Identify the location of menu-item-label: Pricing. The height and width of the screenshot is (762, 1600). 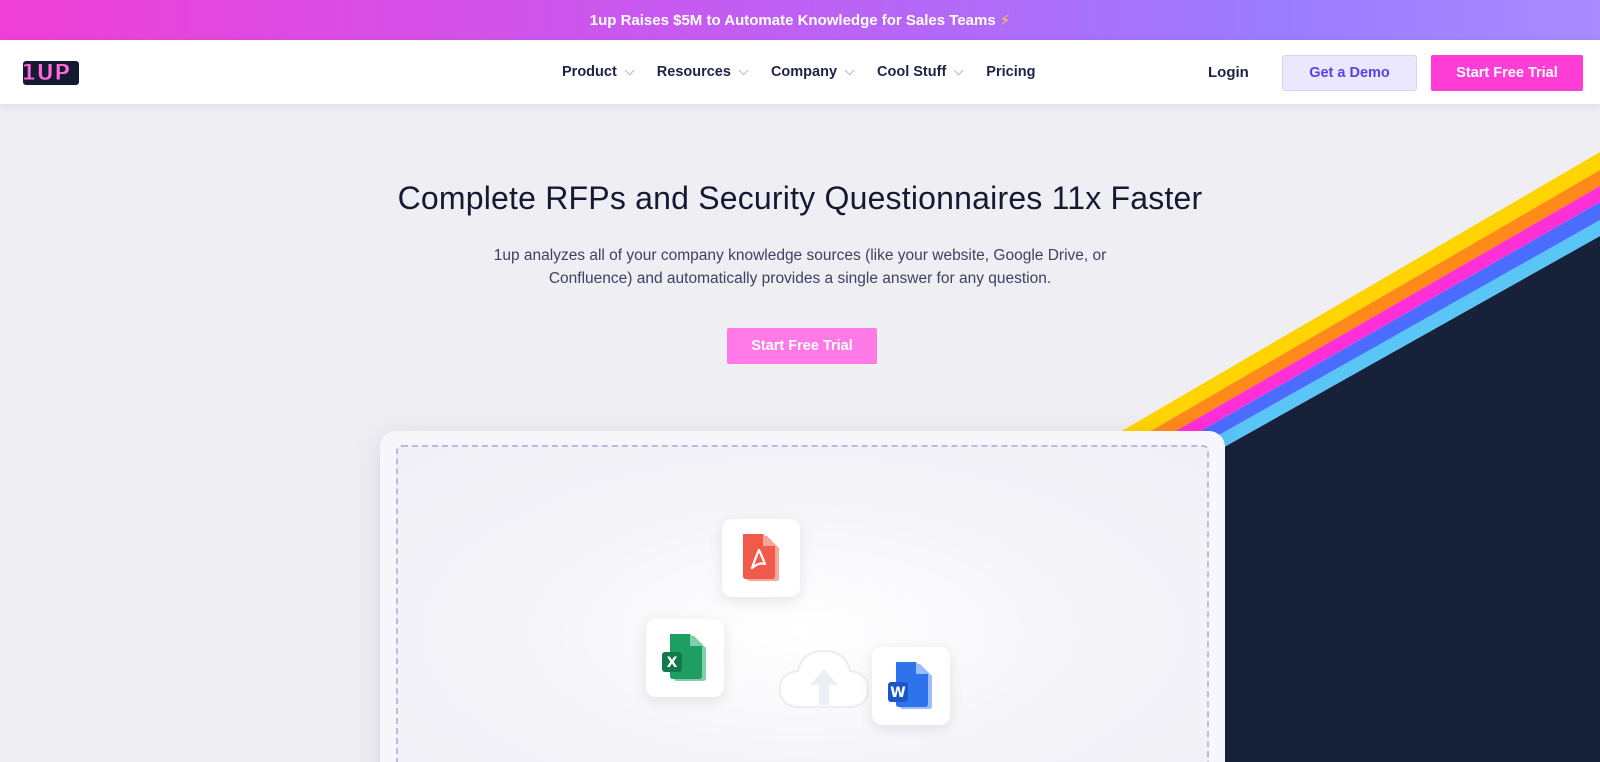
(1011, 72).